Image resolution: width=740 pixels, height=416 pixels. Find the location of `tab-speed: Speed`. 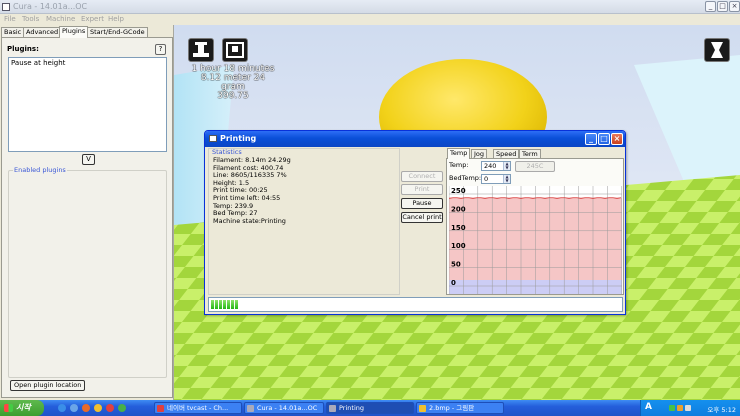

tab-speed: Speed is located at coordinates (506, 153).